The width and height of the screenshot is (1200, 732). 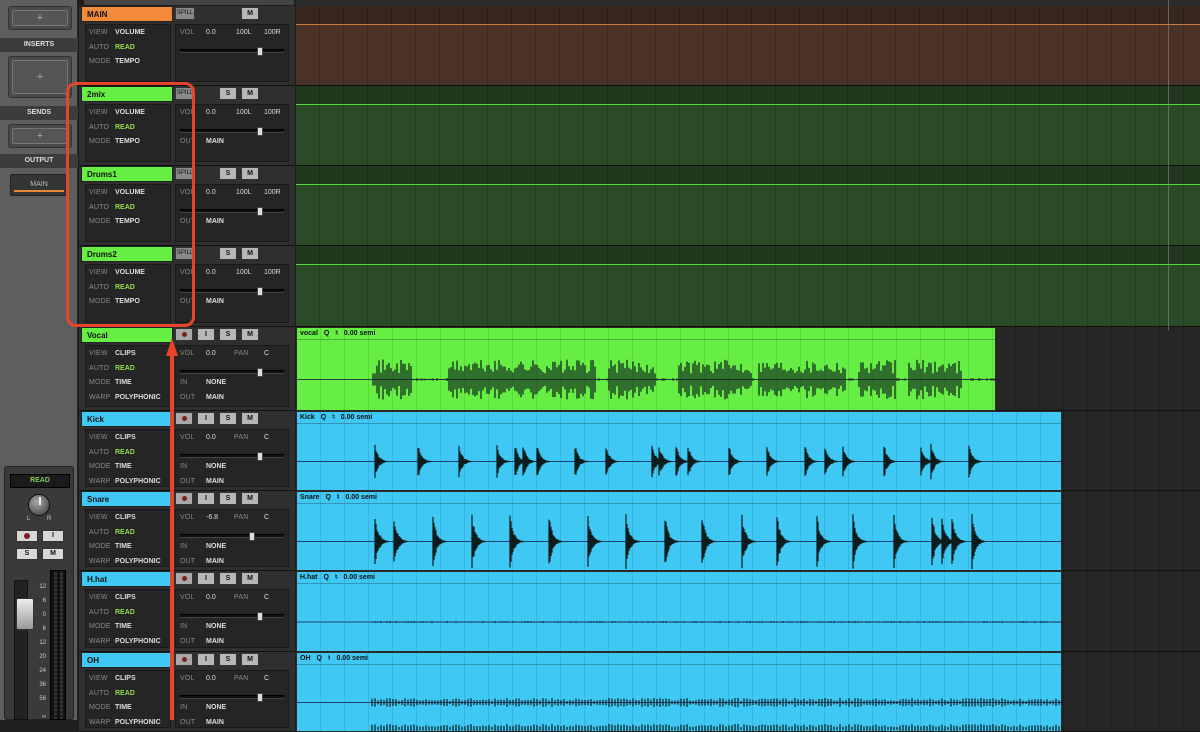 I want to click on insert-slot: +, so click(x=40, y=77).